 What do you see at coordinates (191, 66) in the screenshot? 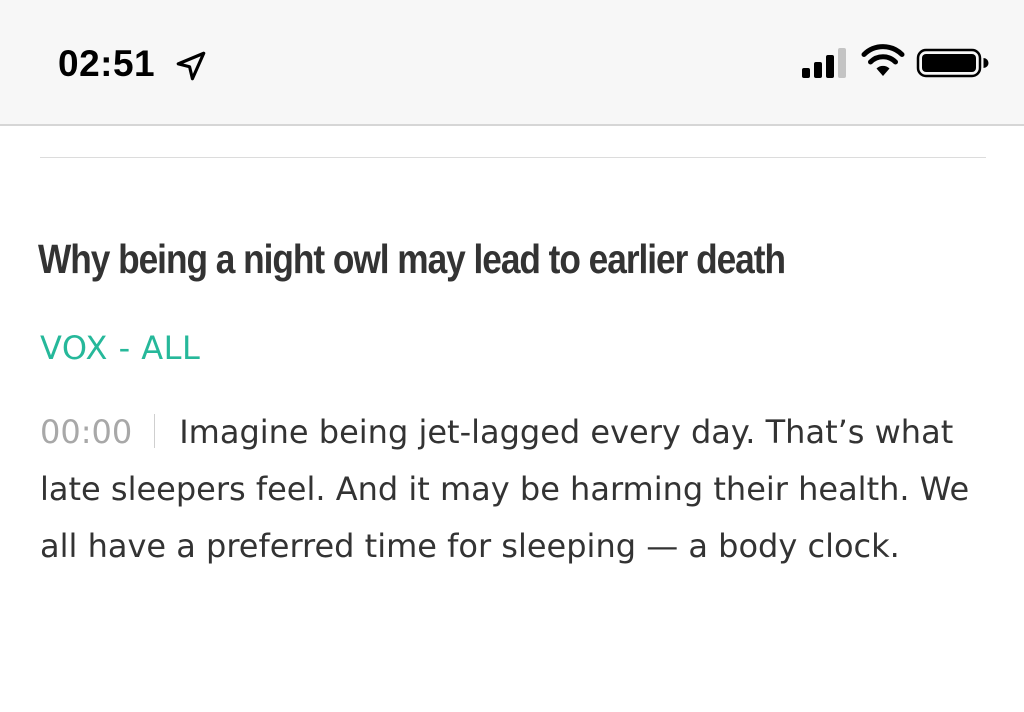
I see `location-arrow-icon` at bounding box center [191, 66].